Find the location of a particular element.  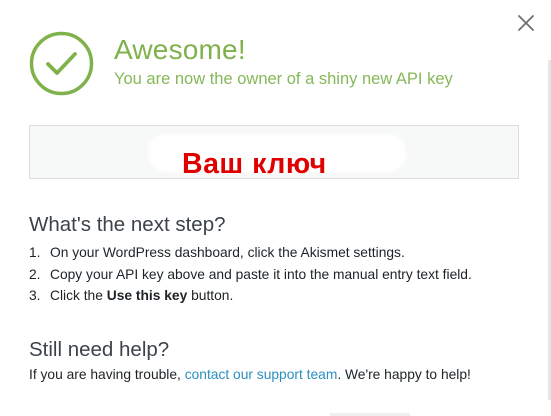

contact-support-link: contact our support team is located at coordinates (261, 374).